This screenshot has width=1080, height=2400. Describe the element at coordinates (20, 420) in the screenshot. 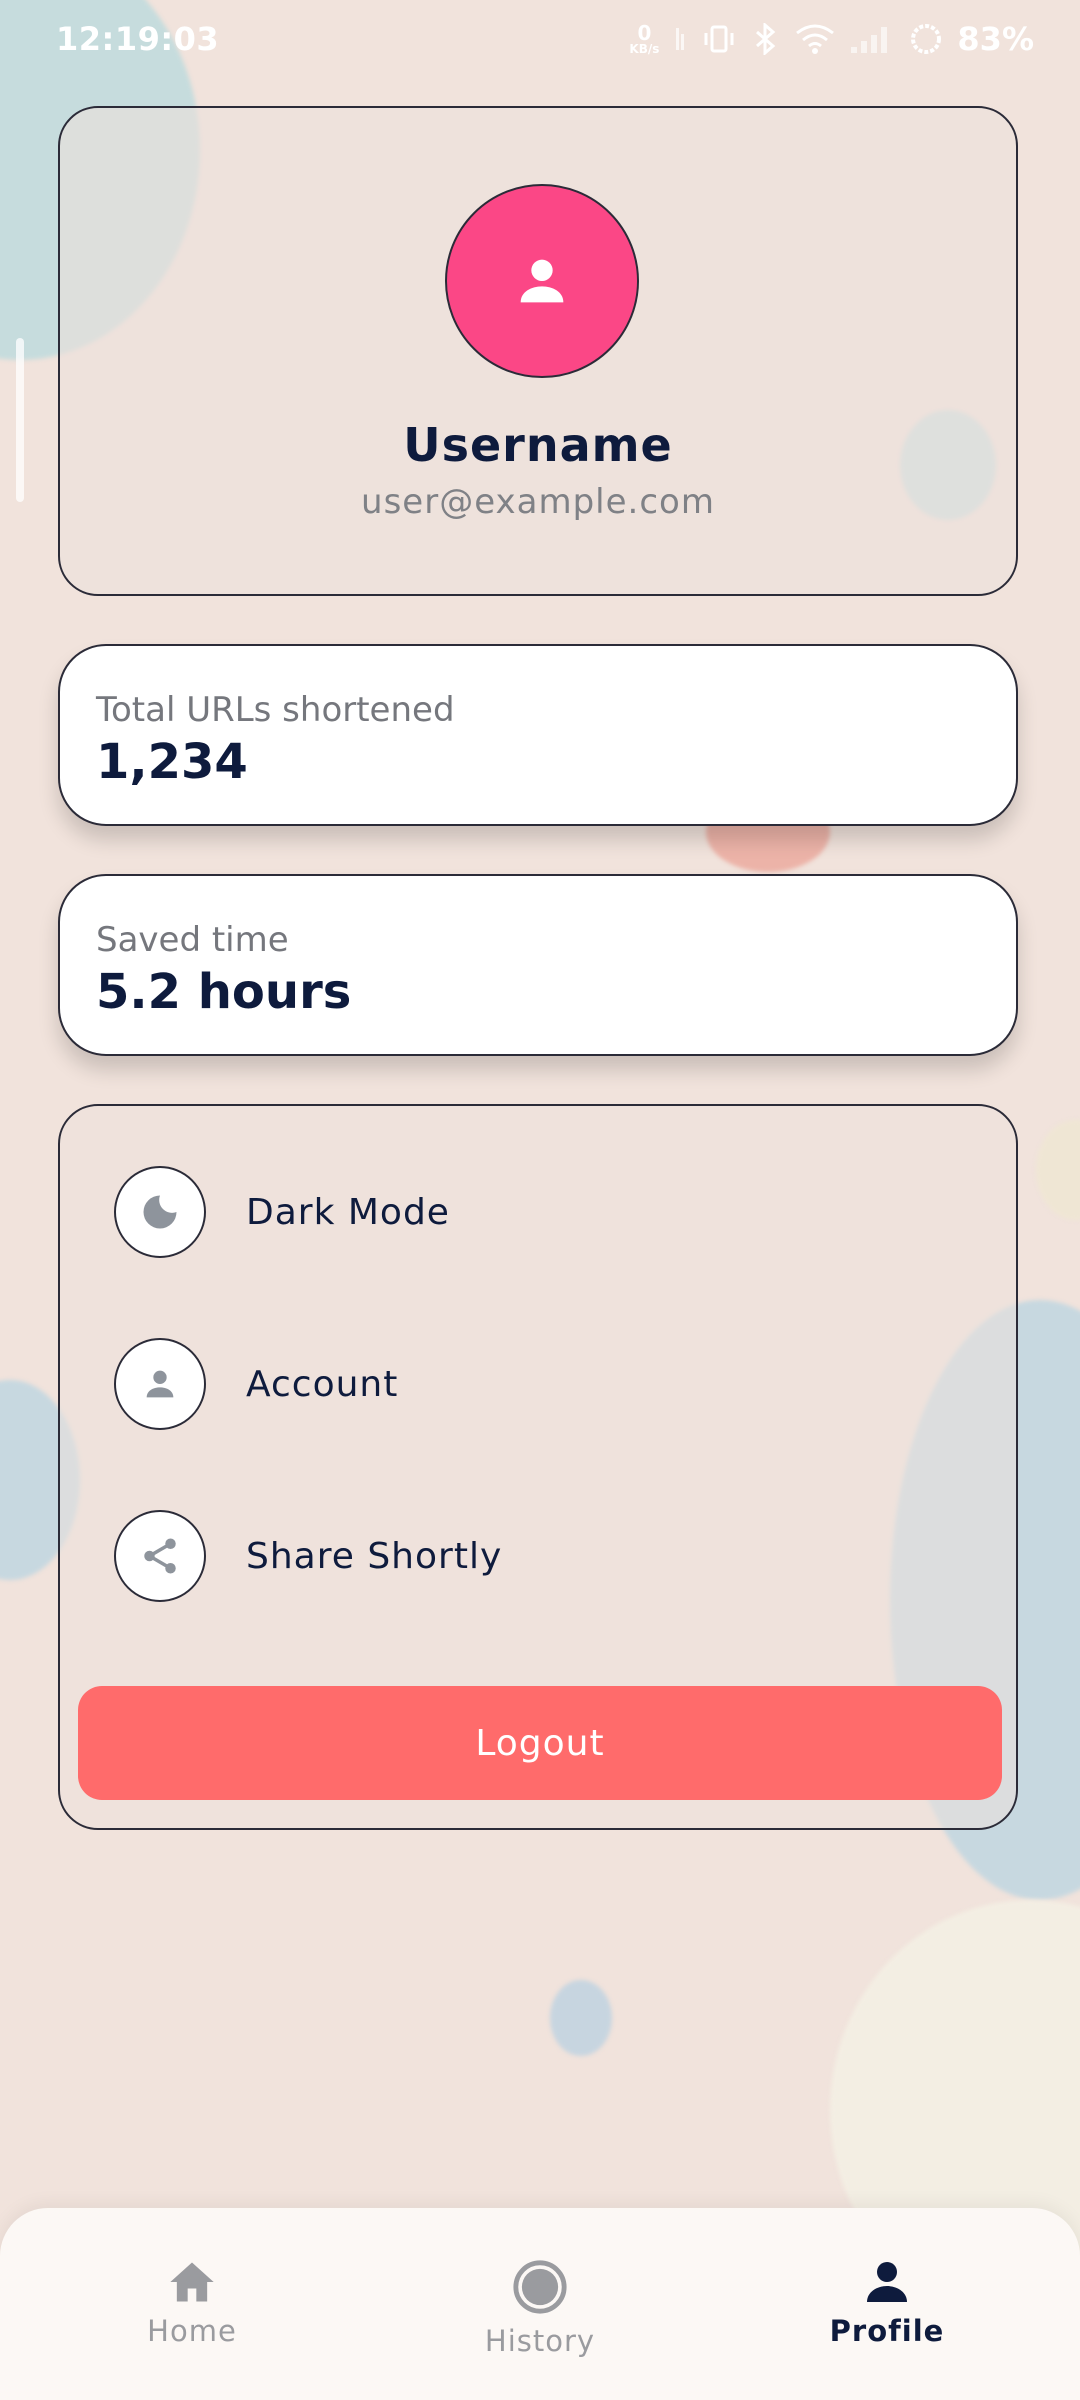

I see `scroll-indicator` at that location.